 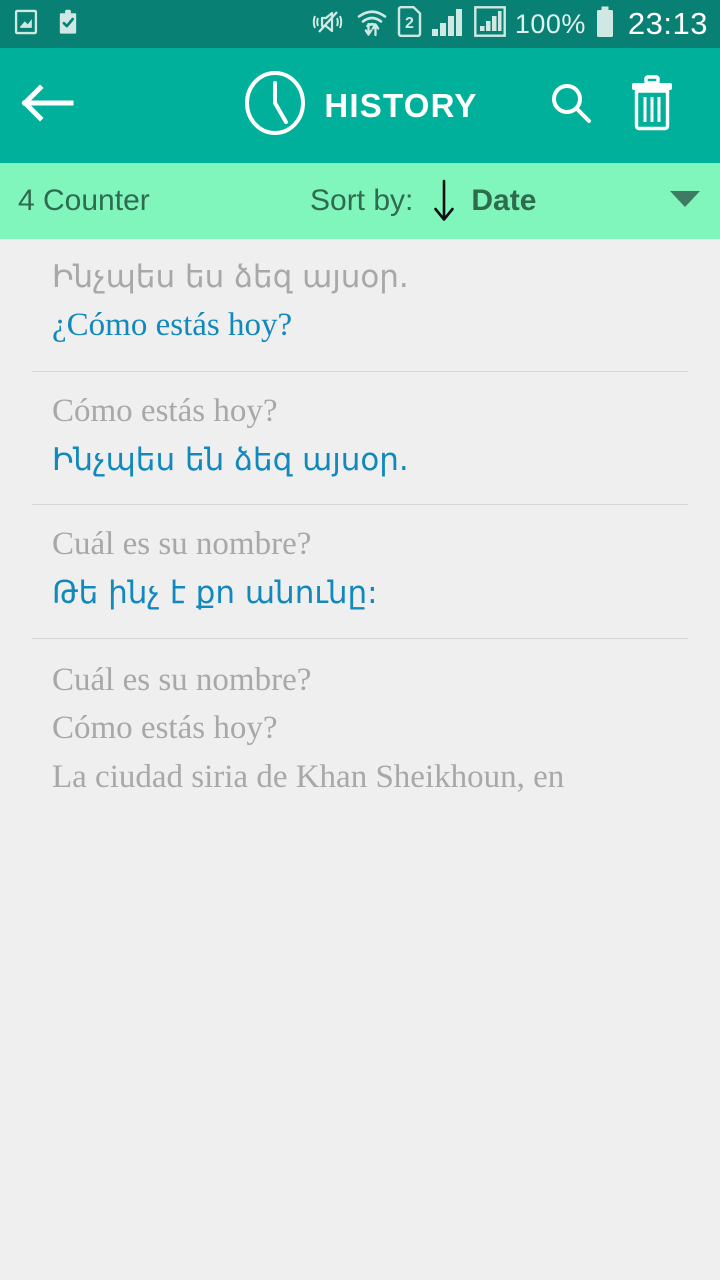 I want to click on list-item: Cuál es su nombre? Թե ինչ է քո անունը:, so click(x=360, y=572).